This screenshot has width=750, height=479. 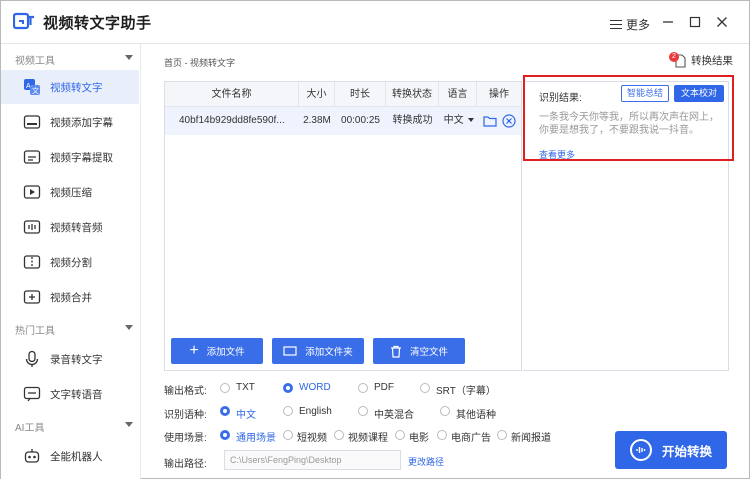 I want to click on title-bar: 视频转文字助手 更多, so click(x=375, y=22).